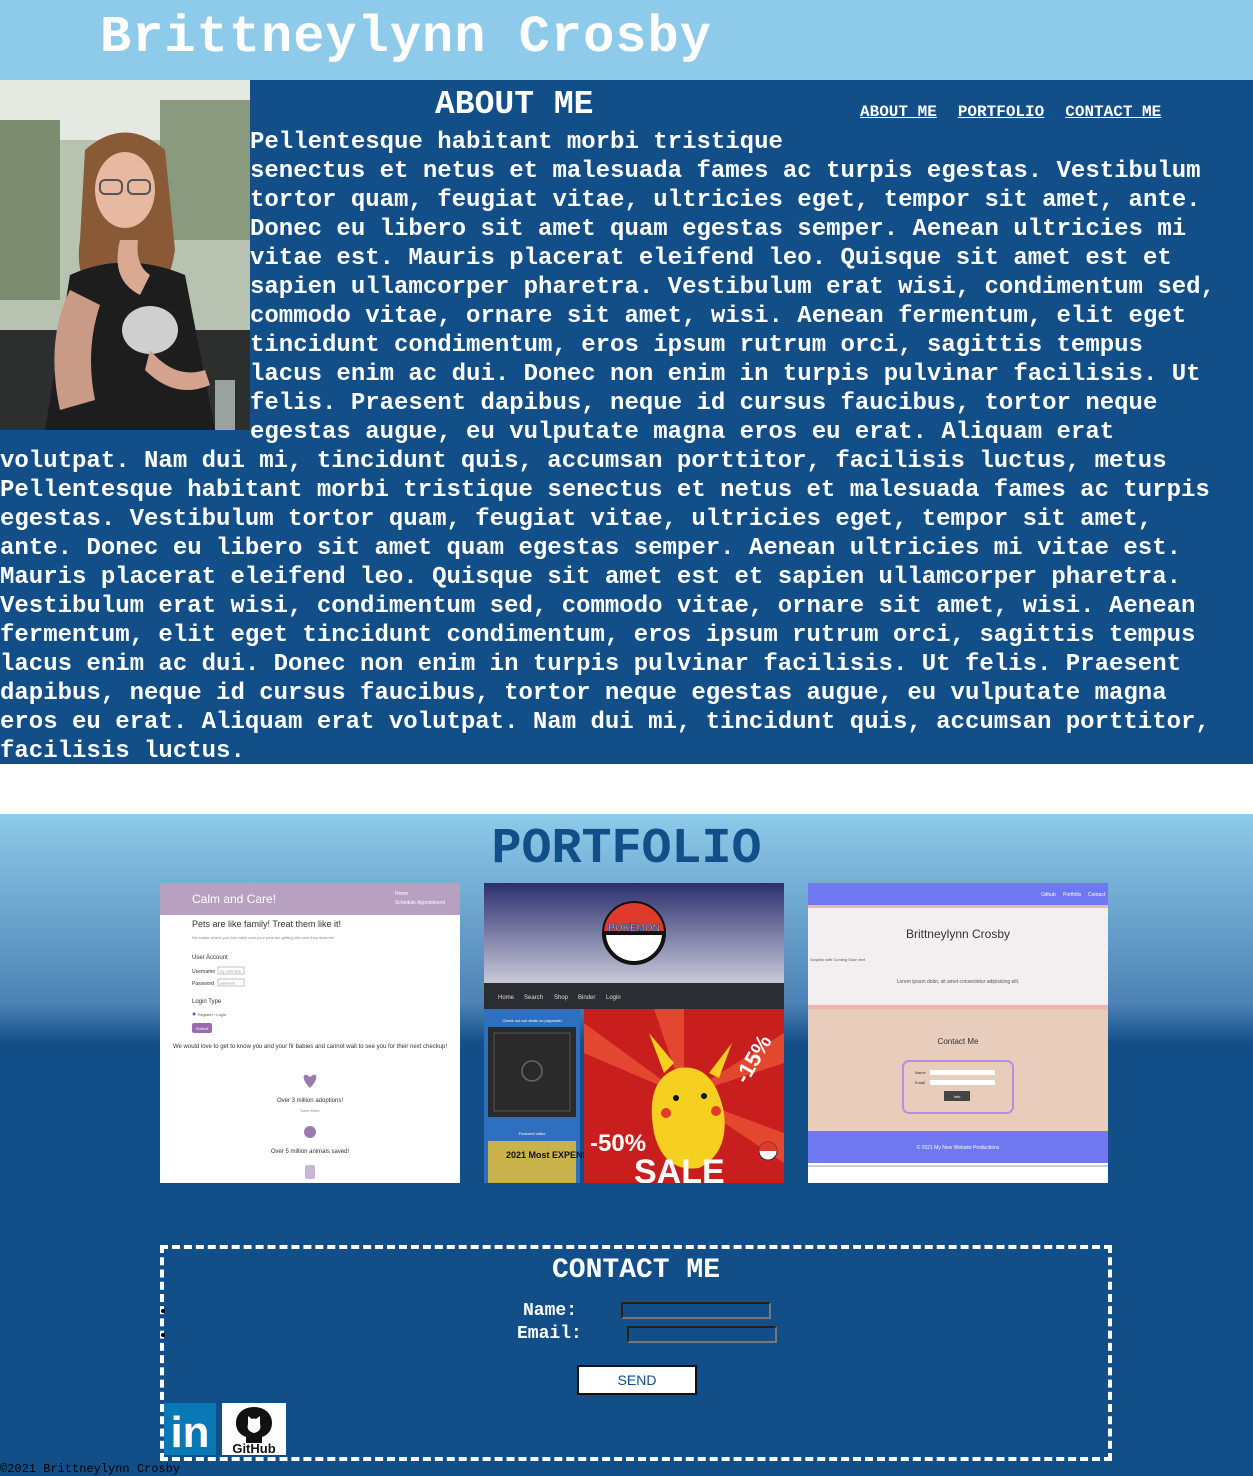 The width and height of the screenshot is (1253, 1476). Describe the element at coordinates (549, 1334) in the screenshot. I see `email-label: Email:` at that location.